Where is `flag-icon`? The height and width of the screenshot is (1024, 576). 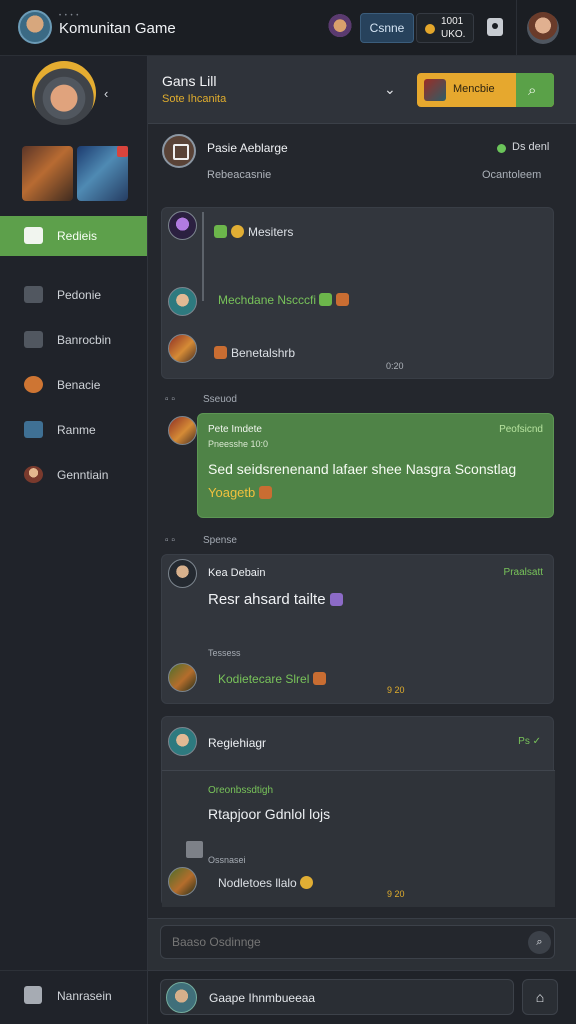 flag-icon is located at coordinates (343, 299).